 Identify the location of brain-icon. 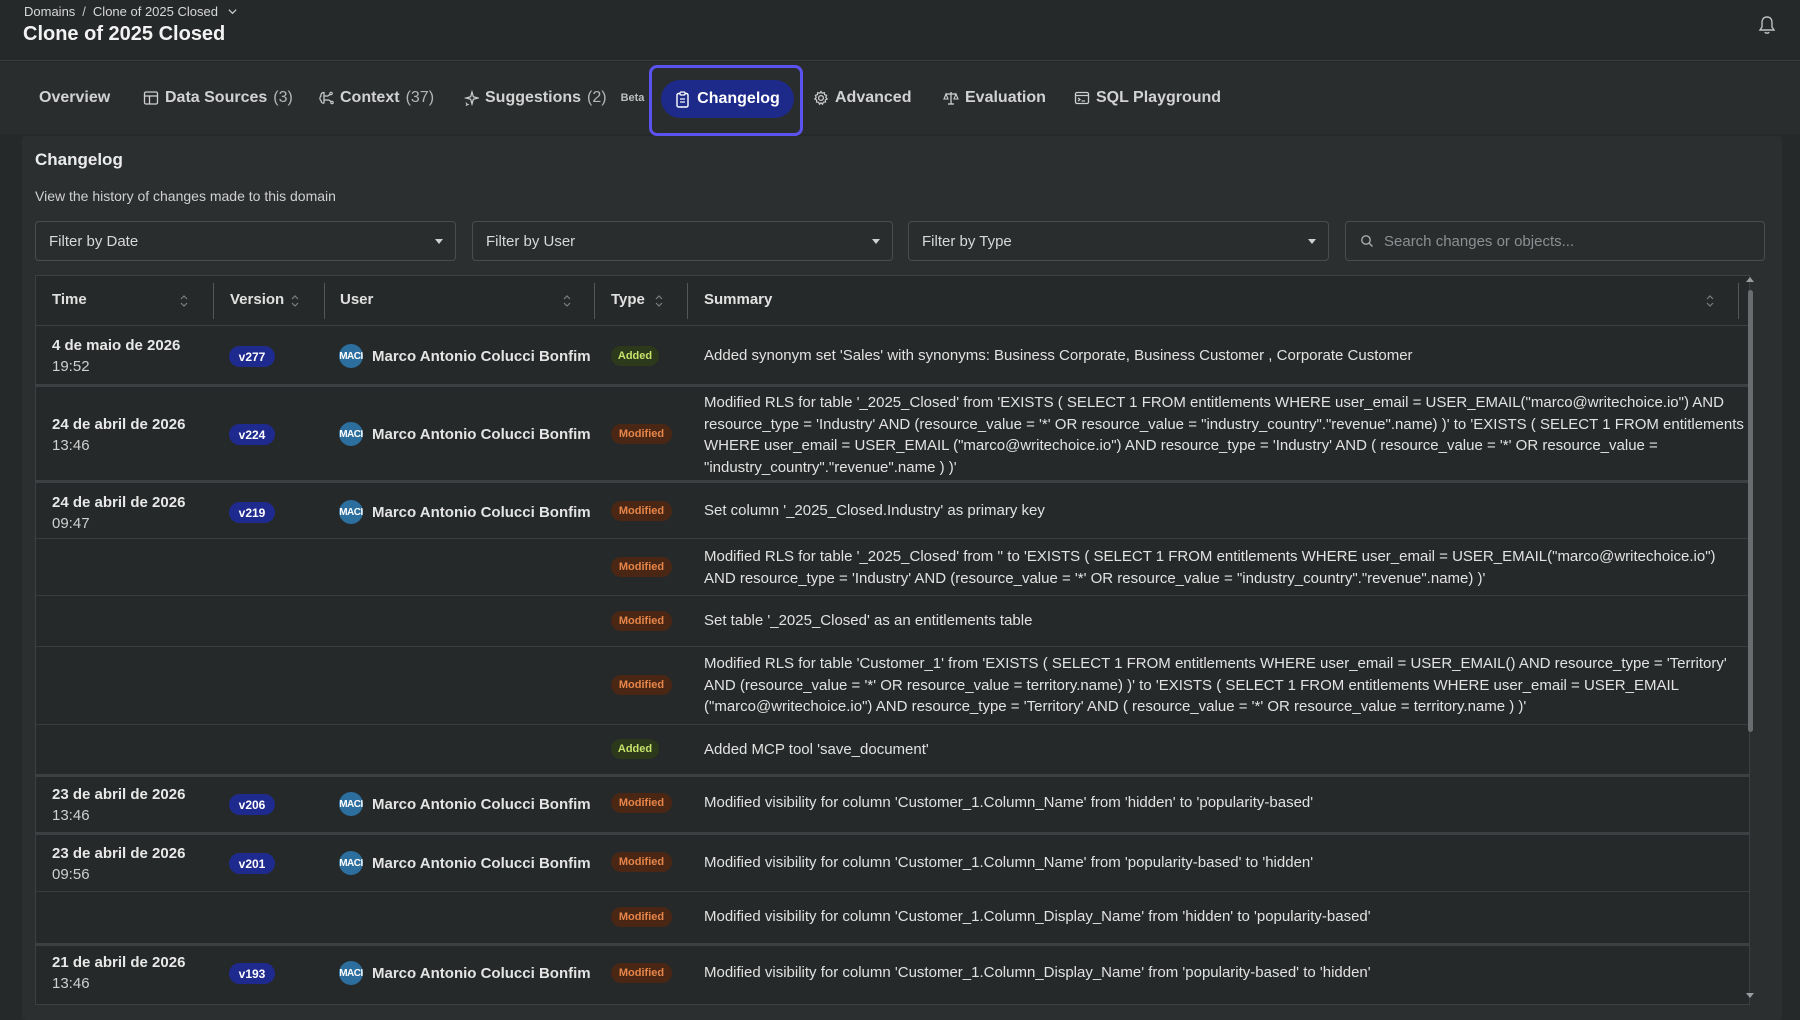
(326, 98).